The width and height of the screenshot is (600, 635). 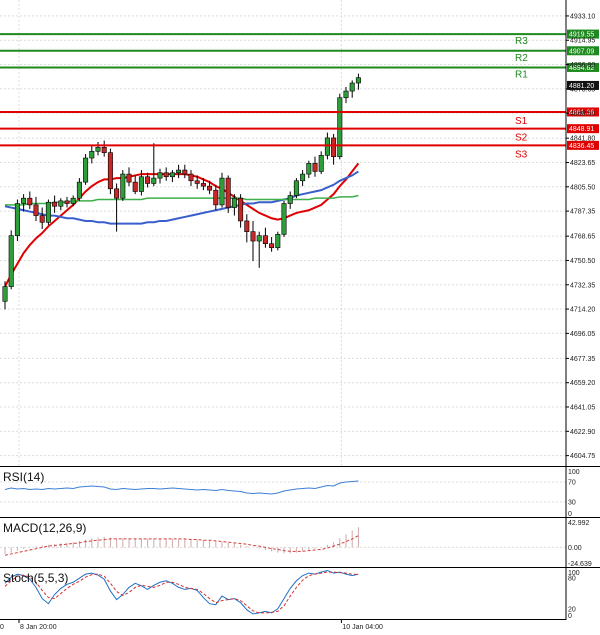 I want to click on price-tick-label: 4841.80, so click(x=582, y=139).